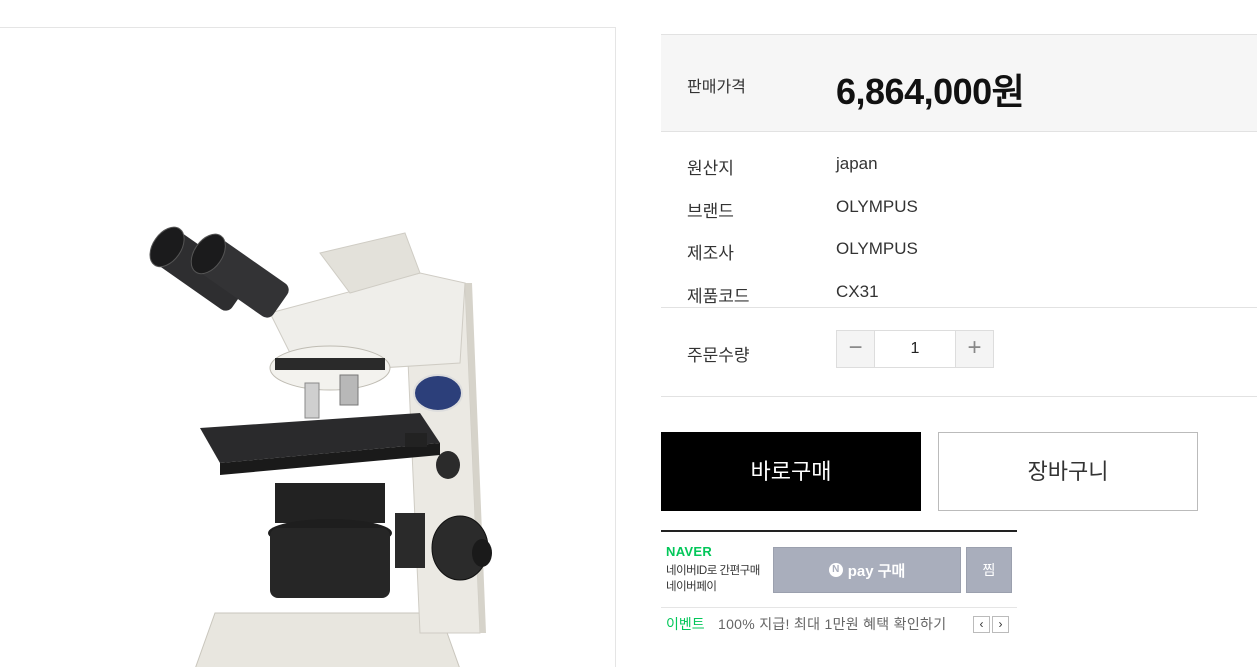 The height and width of the screenshot is (667, 1257). What do you see at coordinates (1068, 471) in the screenshot?
I see `add-to-cart-button: 장바구니` at bounding box center [1068, 471].